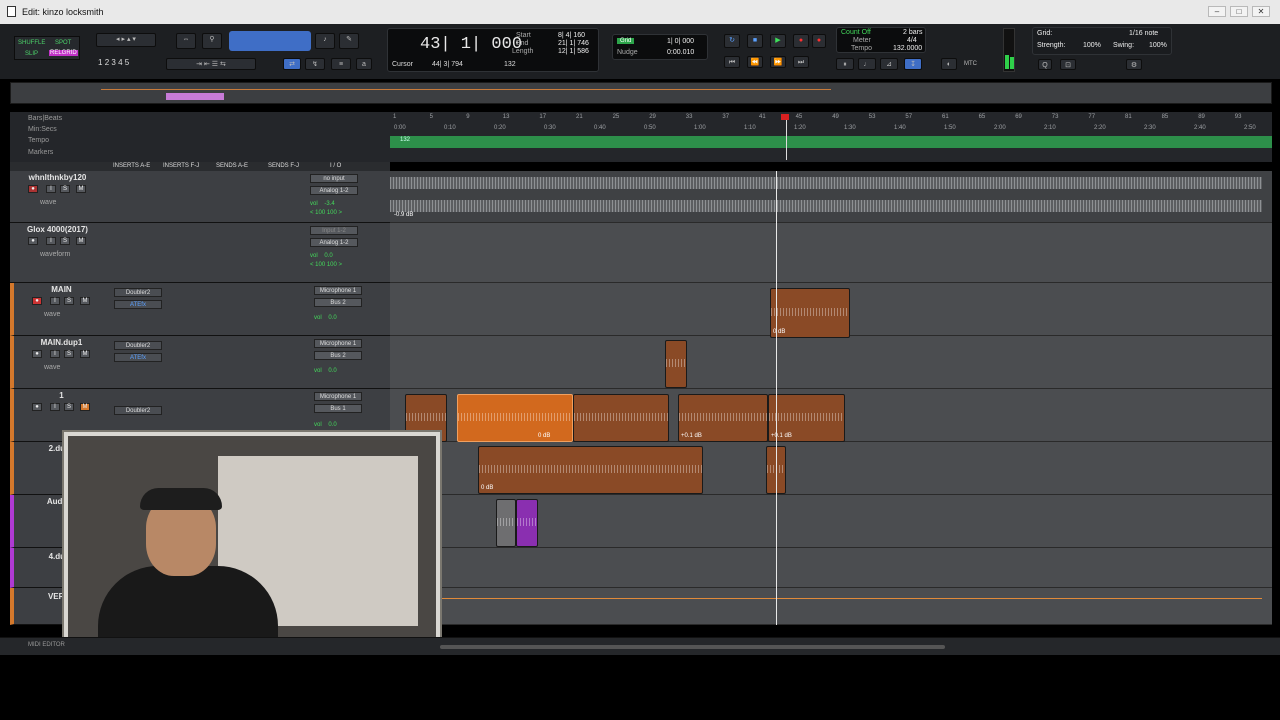 The height and width of the screenshot is (720, 1280). Describe the element at coordinates (113, 62) in the screenshot. I see `zoom-presets: 1 2 3 4 5` at that location.